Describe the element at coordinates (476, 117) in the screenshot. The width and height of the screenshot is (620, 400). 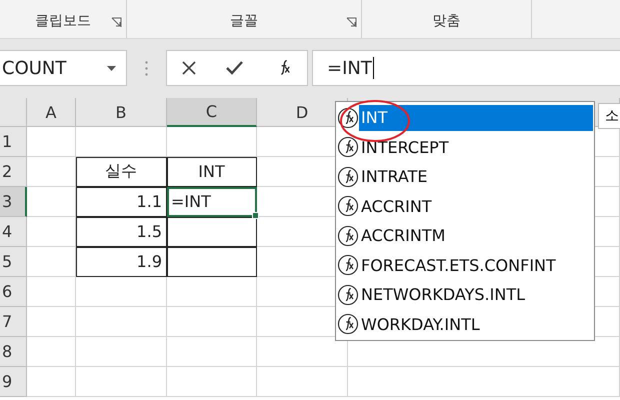
I see `function-suggestion: INT` at that location.